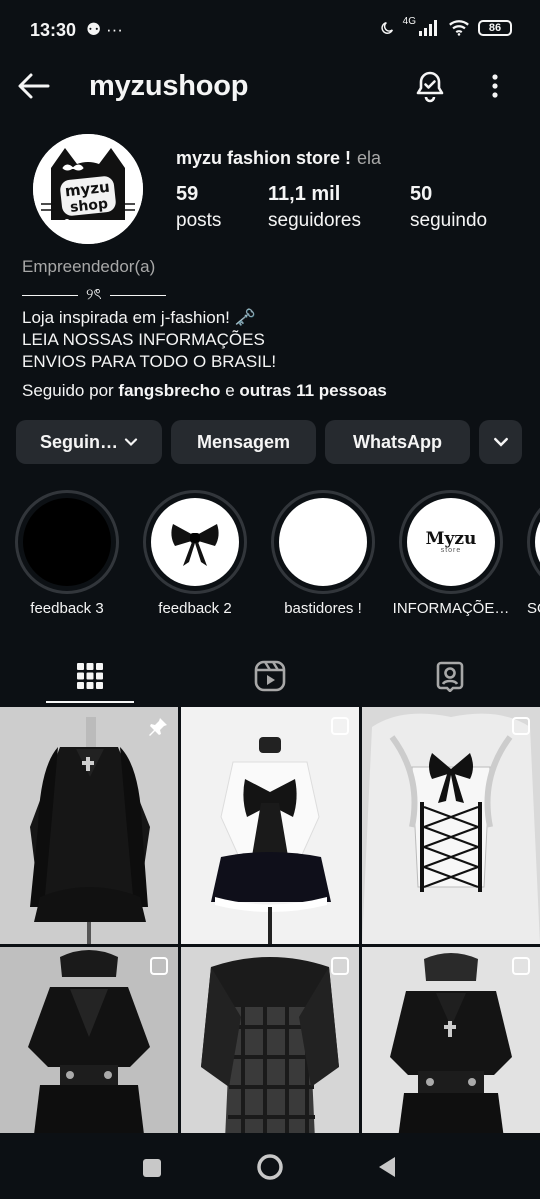  I want to click on pin-icon, so click(158, 727).